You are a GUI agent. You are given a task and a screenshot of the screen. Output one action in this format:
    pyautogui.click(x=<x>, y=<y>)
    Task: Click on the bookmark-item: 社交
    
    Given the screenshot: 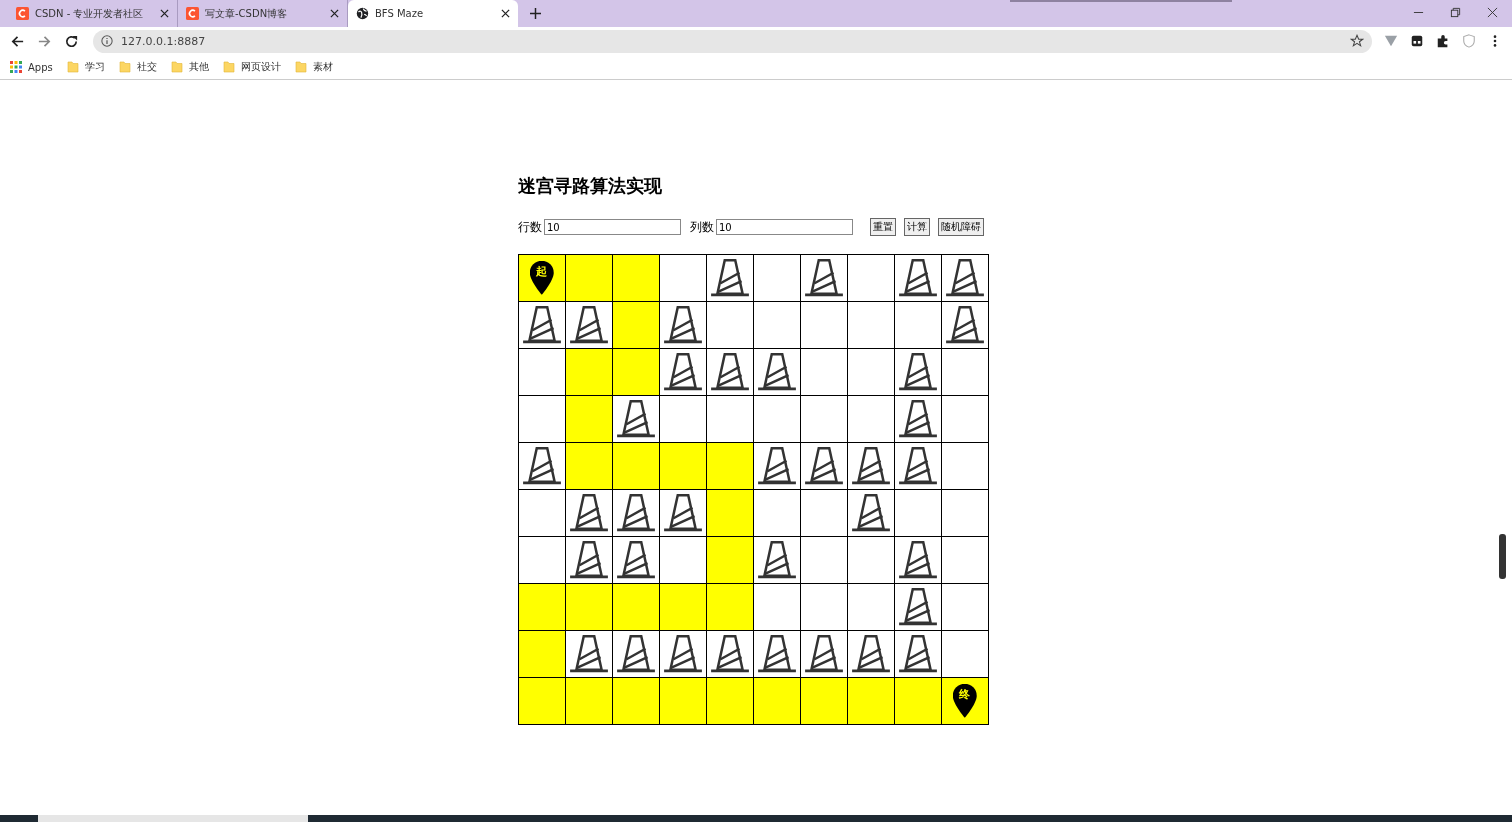 What is the action you would take?
    pyautogui.click(x=137, y=67)
    